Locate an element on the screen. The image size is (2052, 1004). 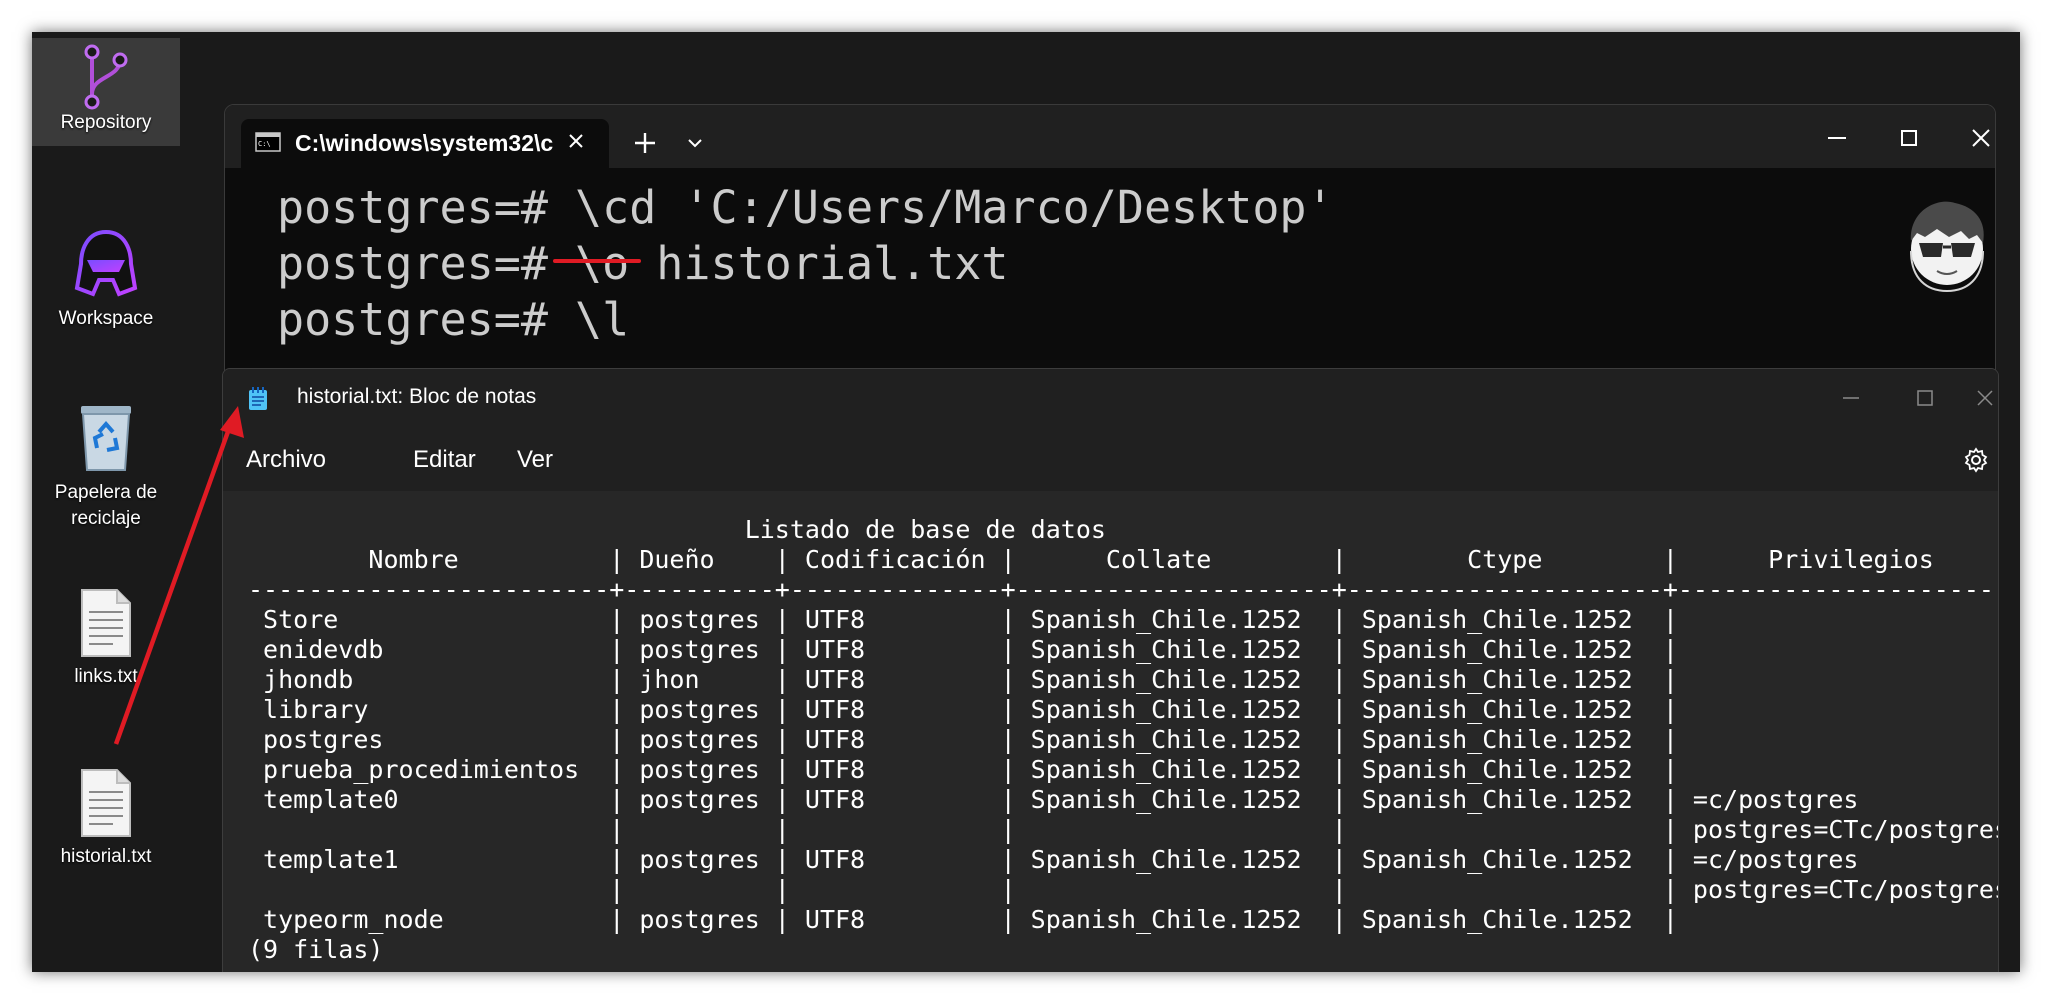
terminal-line: postgres=# \o historial.txt is located at coordinates (643, 263).